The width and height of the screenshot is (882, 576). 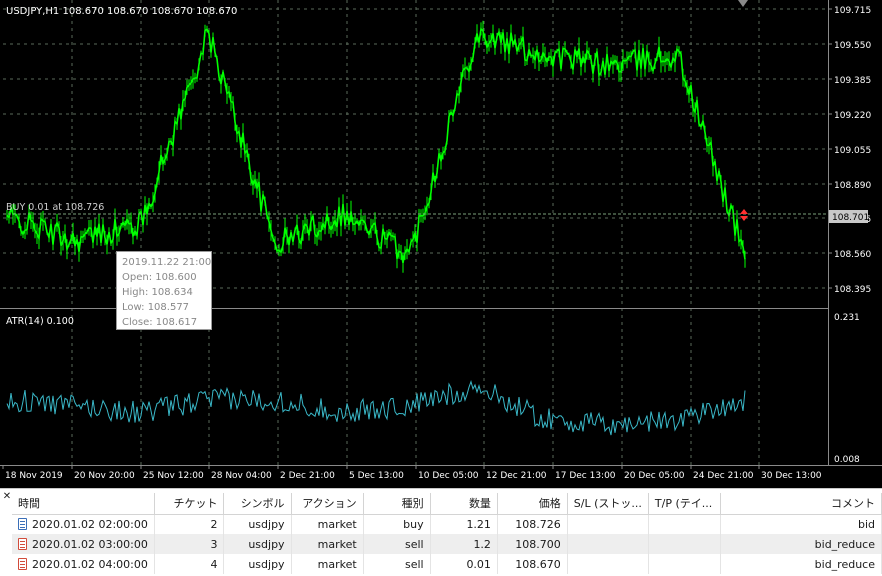 I want to click on price-tick-label: 108.890, so click(x=852, y=186).